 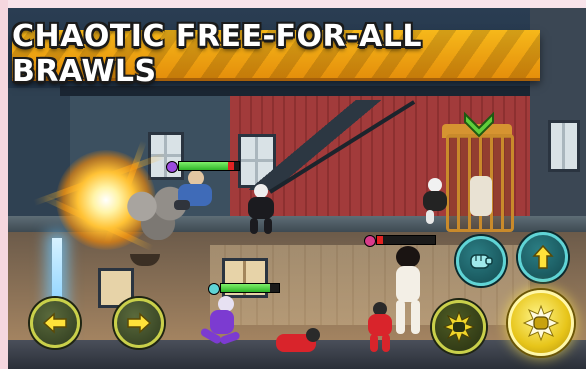 I want to click on character-knocked-down, so click(x=296, y=341).